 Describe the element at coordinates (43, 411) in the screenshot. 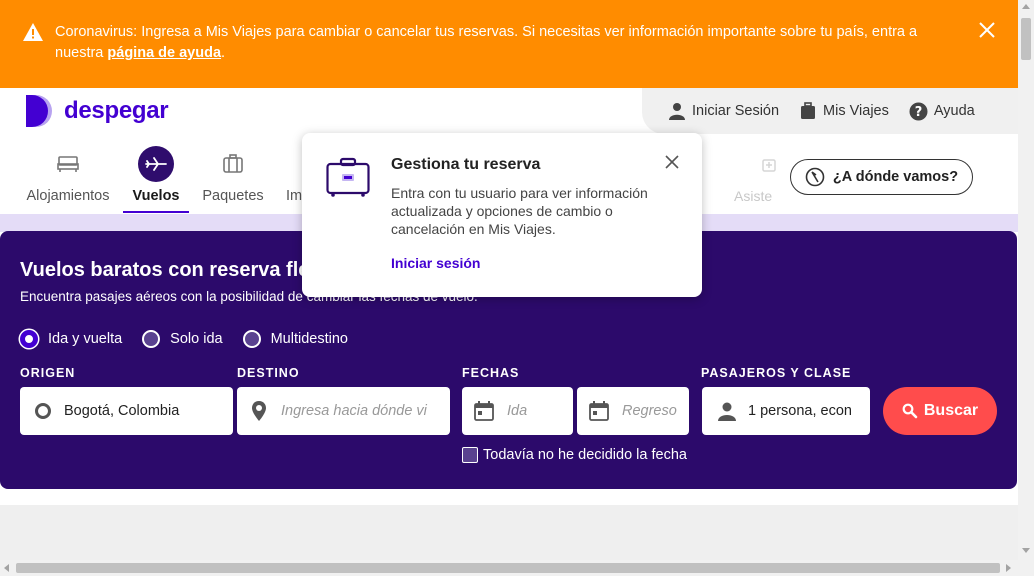

I see `origin-circle-icon` at that location.